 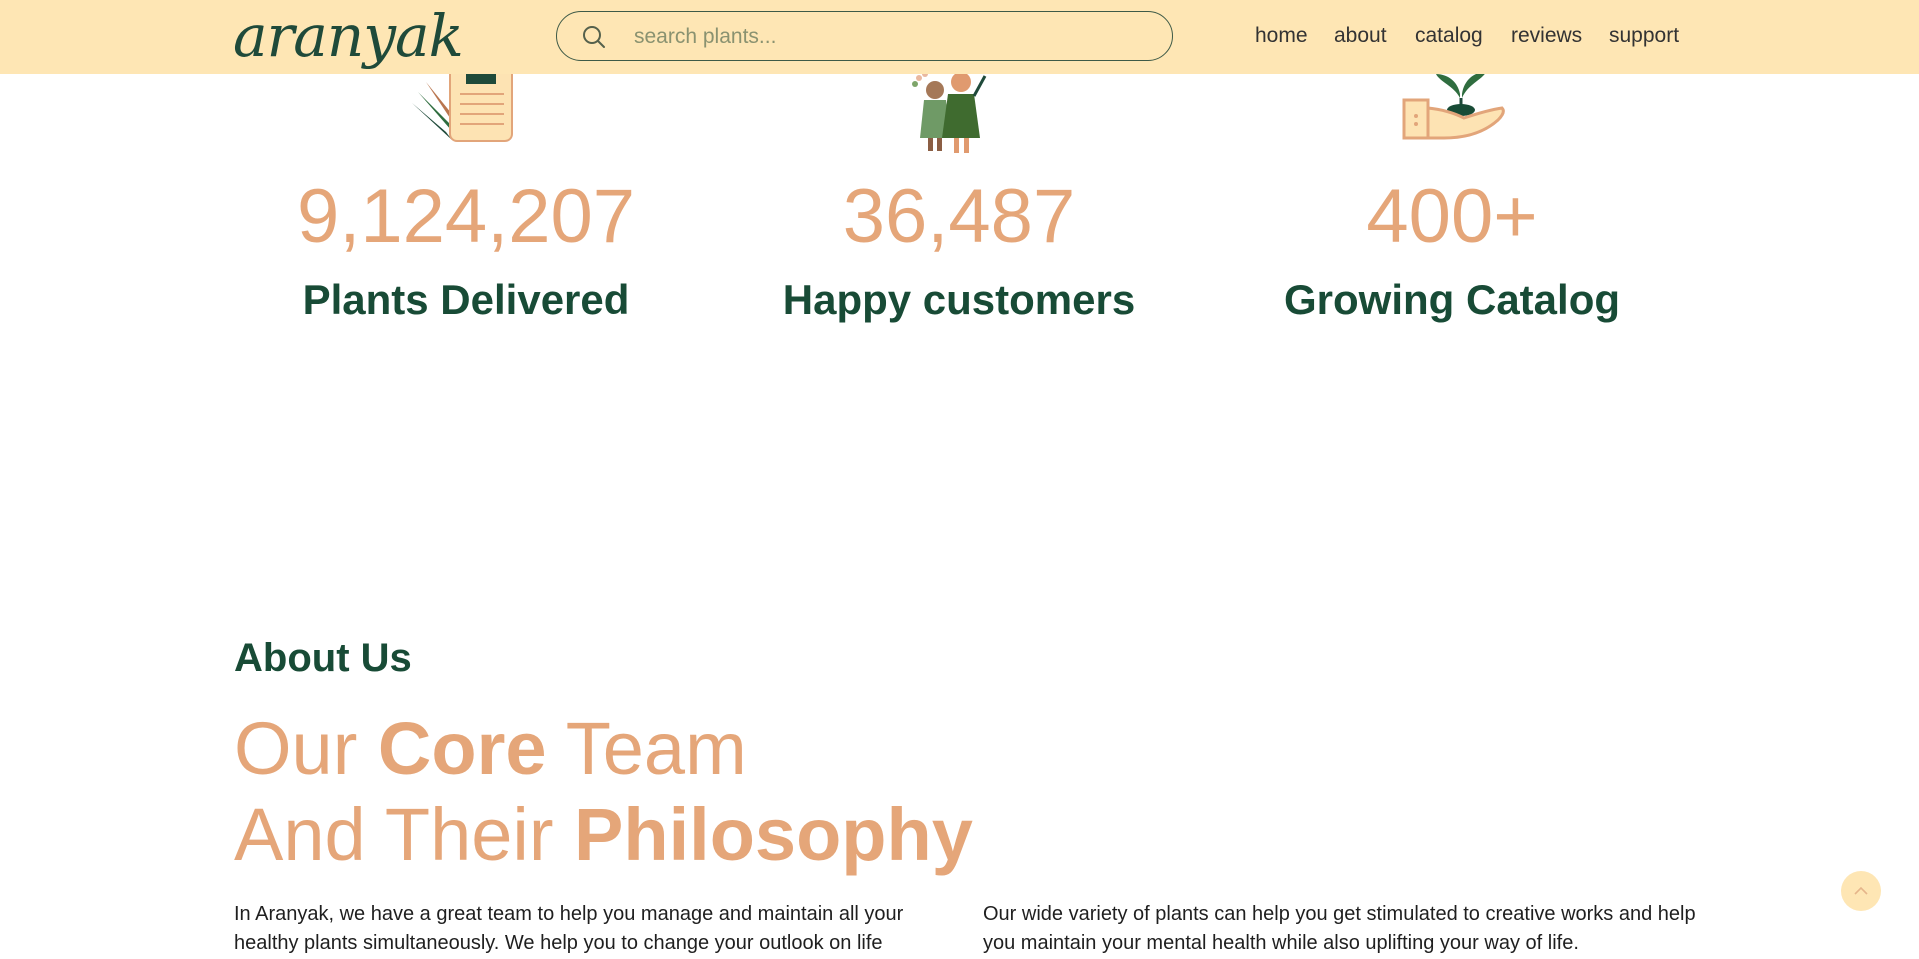 What do you see at coordinates (1452, 216) in the screenshot?
I see `stat-value: 400+` at bounding box center [1452, 216].